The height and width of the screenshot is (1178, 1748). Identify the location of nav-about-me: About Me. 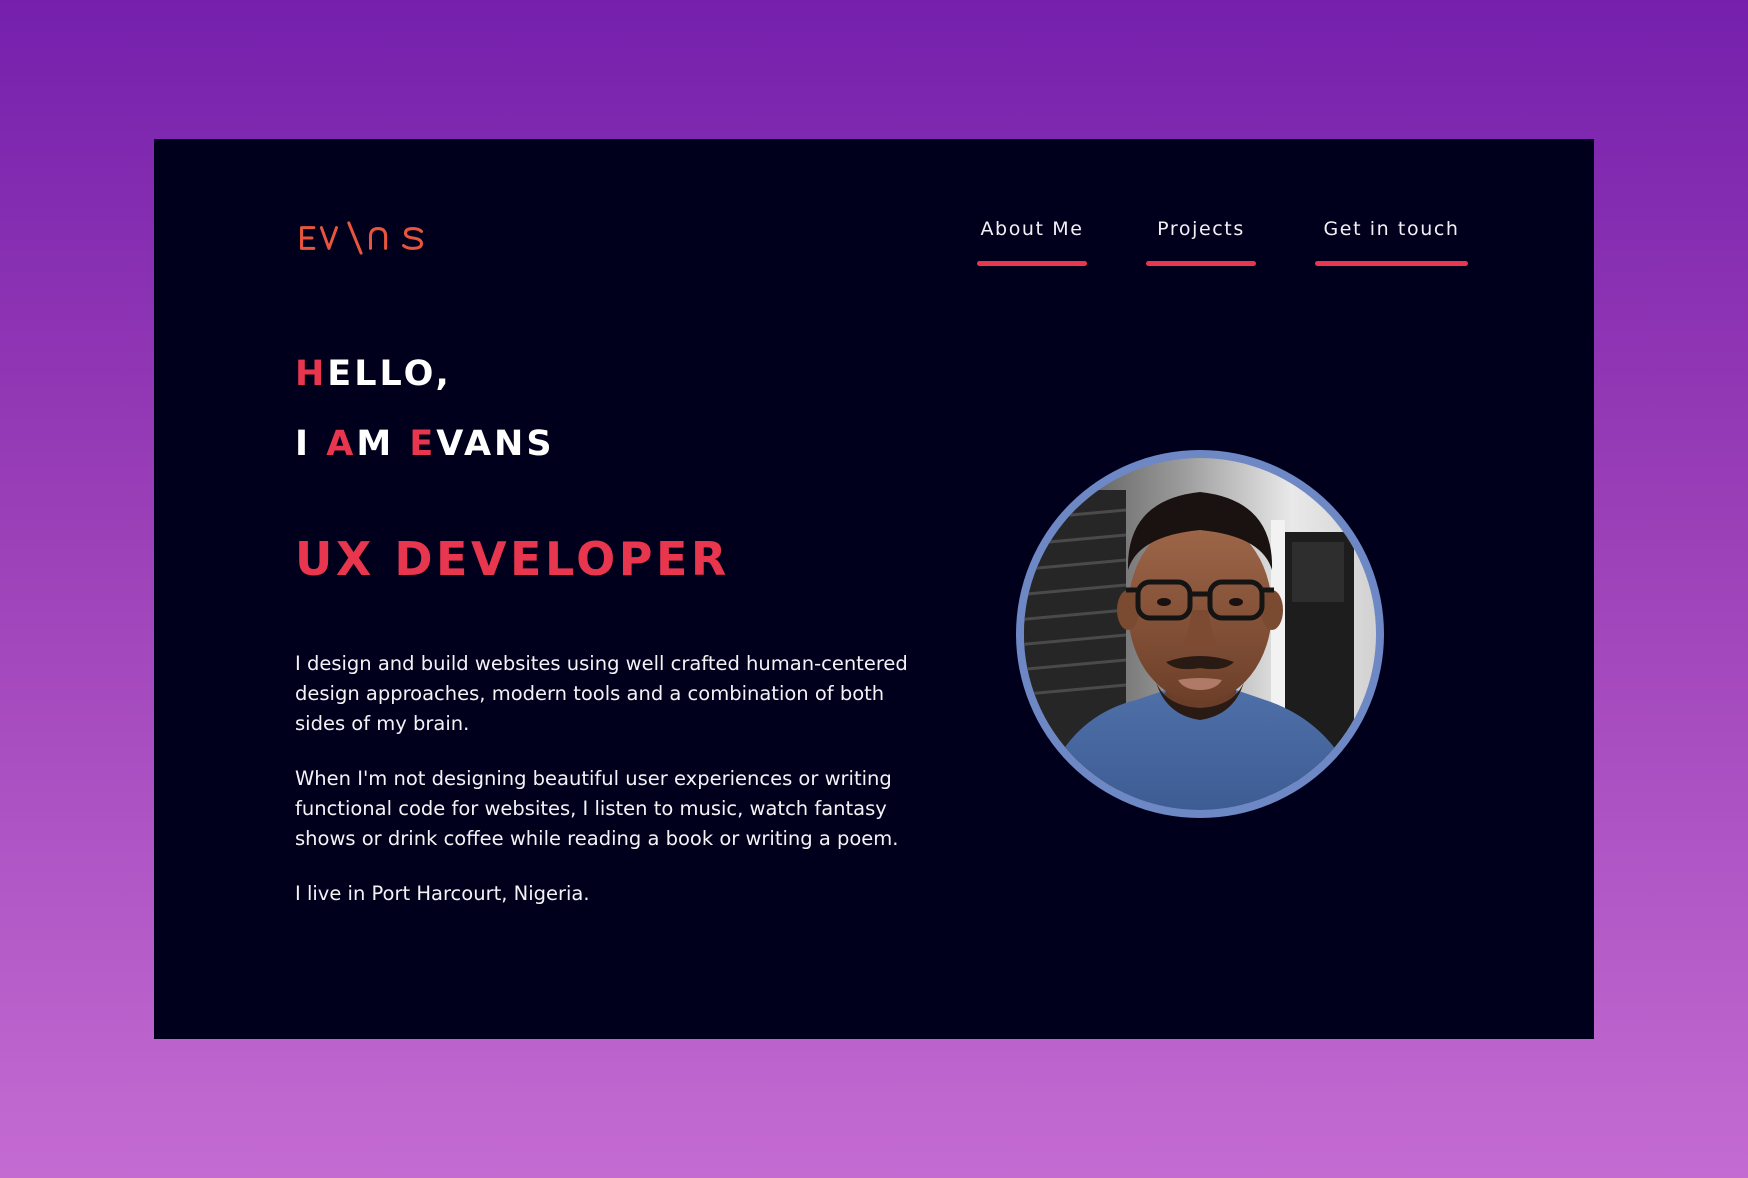
(1032, 242).